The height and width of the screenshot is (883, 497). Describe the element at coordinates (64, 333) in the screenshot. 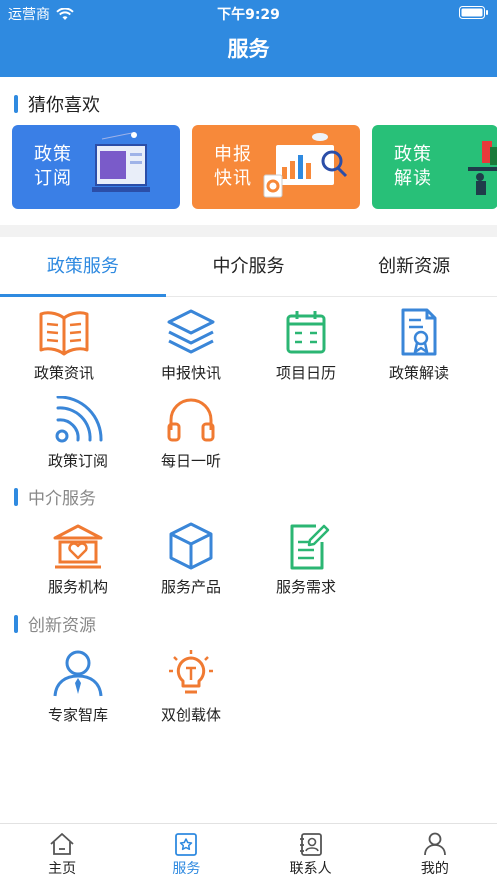

I see `open-book-icon` at that location.